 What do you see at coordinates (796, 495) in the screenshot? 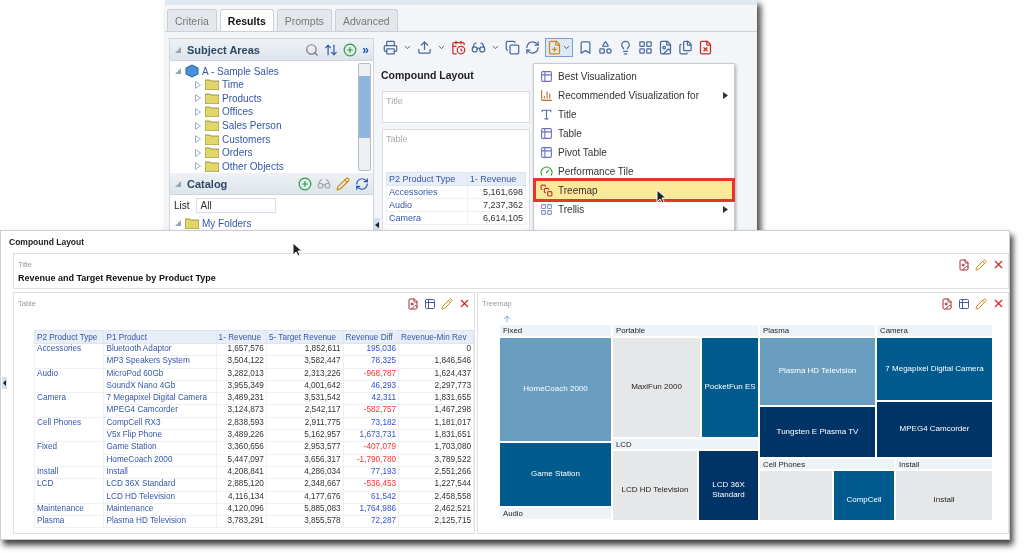
I see `treemap-tile` at bounding box center [796, 495].